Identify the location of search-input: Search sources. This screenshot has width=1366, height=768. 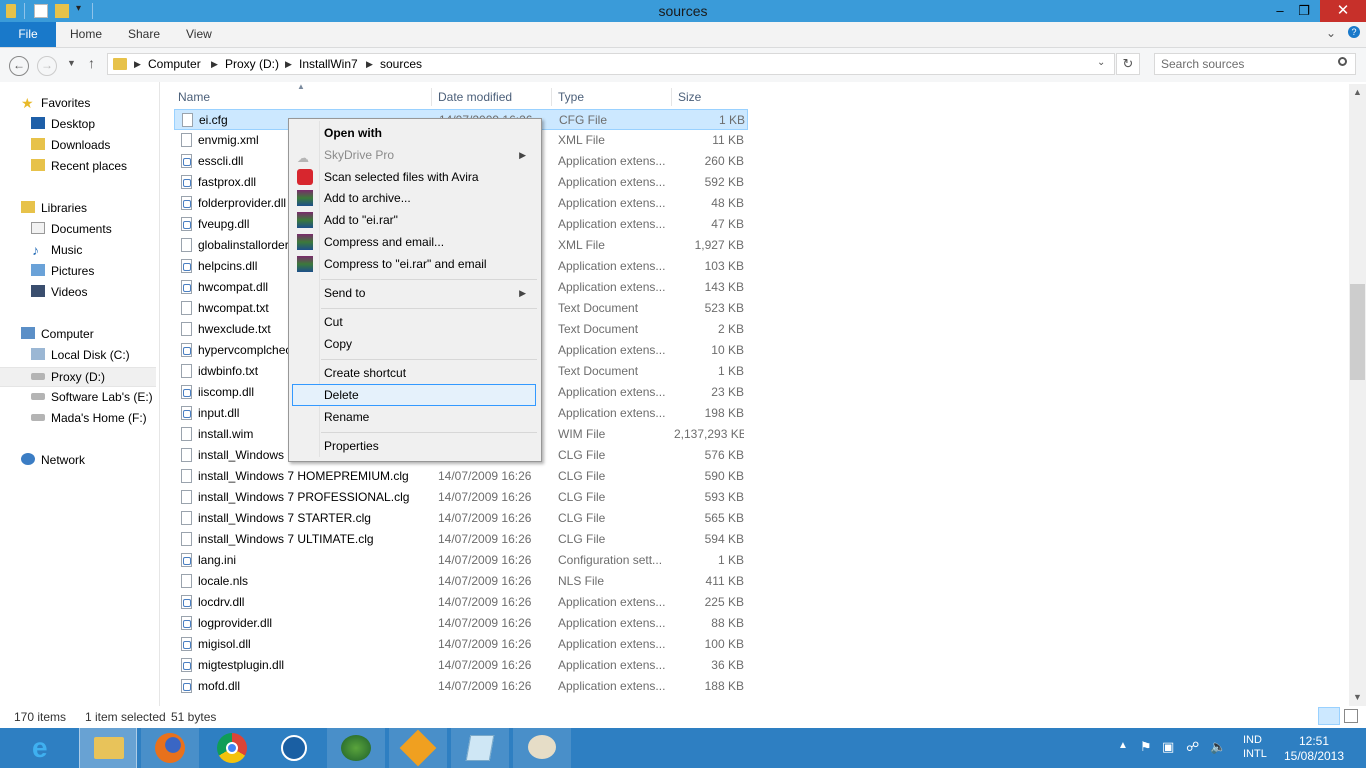
(1255, 64).